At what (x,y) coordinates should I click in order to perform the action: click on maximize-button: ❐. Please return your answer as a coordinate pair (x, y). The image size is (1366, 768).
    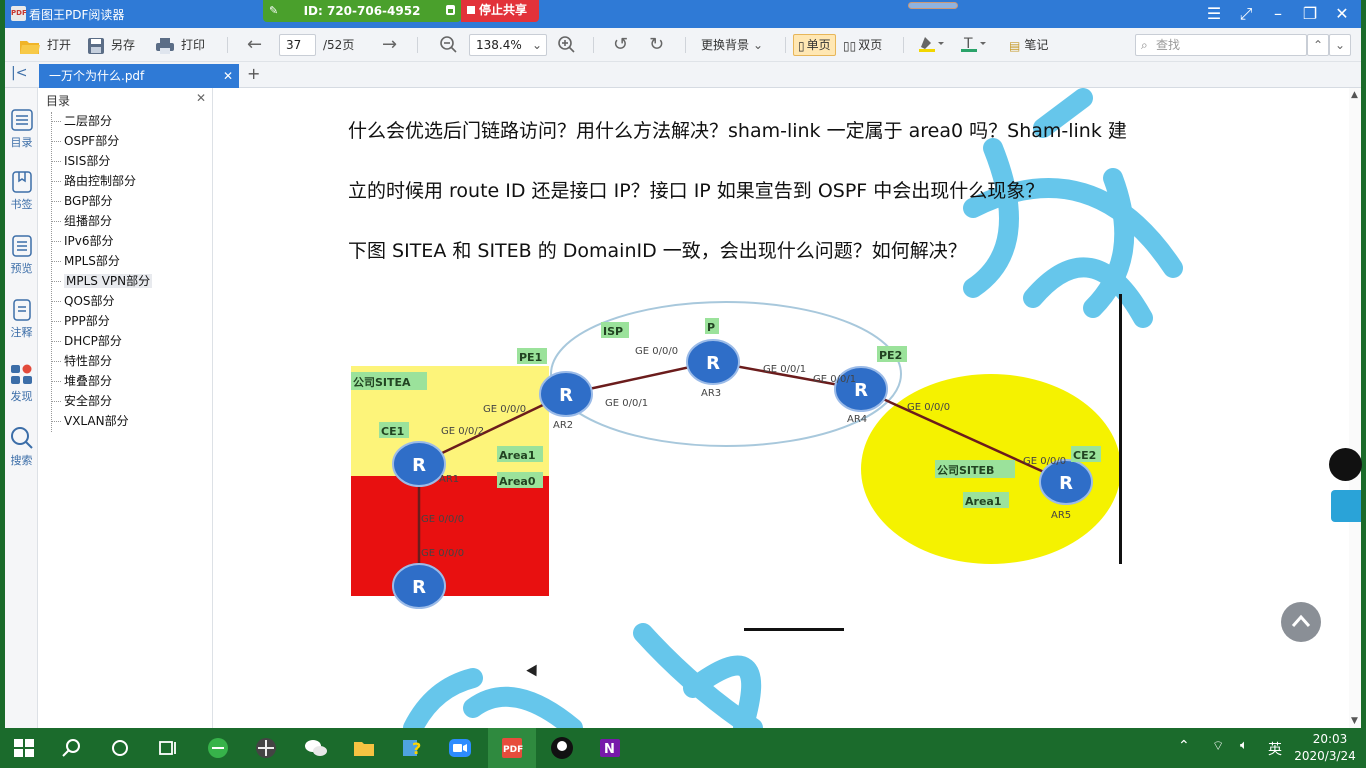
    Looking at the image, I should click on (1310, 14).